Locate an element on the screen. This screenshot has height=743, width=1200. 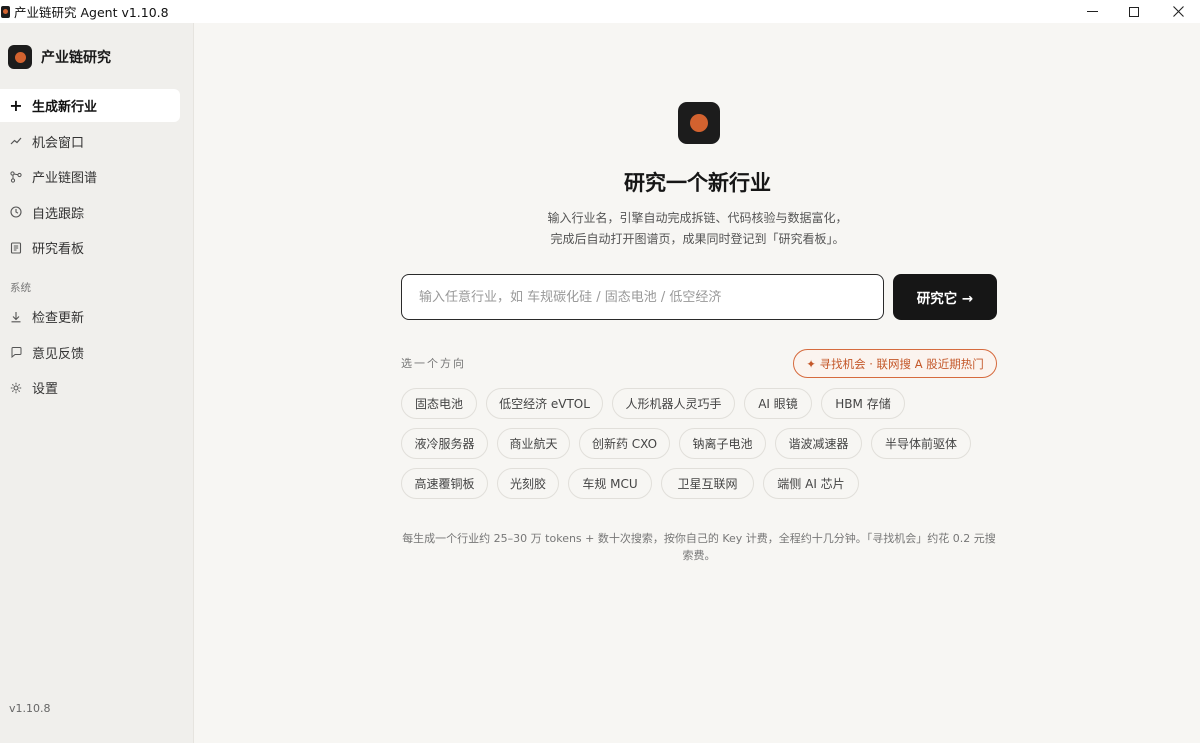
subtitle-line-1: 输入行业名，引擎自动完成拆链、代码核验与数据富化， is located at coordinates (697, 218).